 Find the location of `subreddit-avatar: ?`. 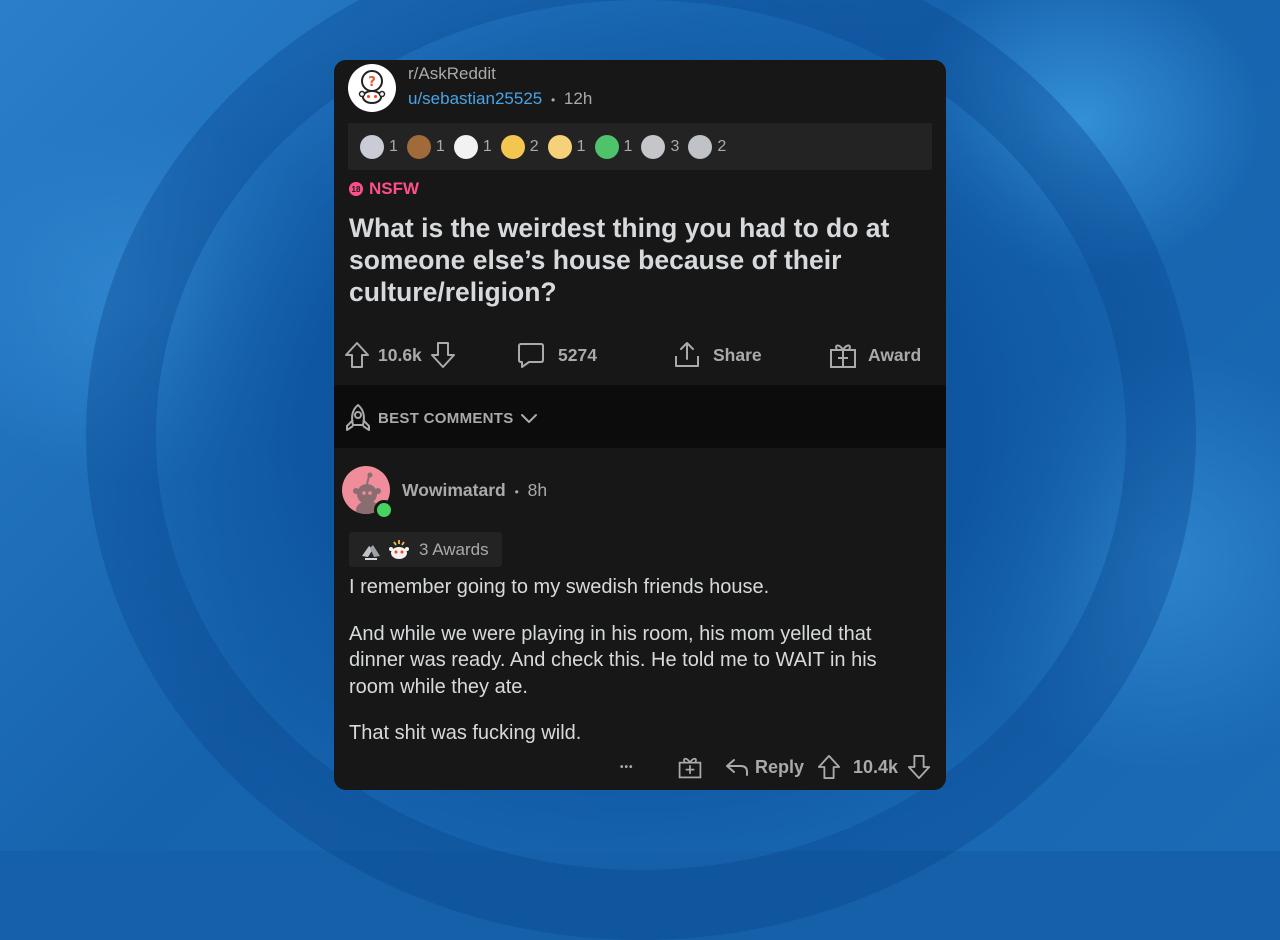

subreddit-avatar: ? is located at coordinates (372, 88).